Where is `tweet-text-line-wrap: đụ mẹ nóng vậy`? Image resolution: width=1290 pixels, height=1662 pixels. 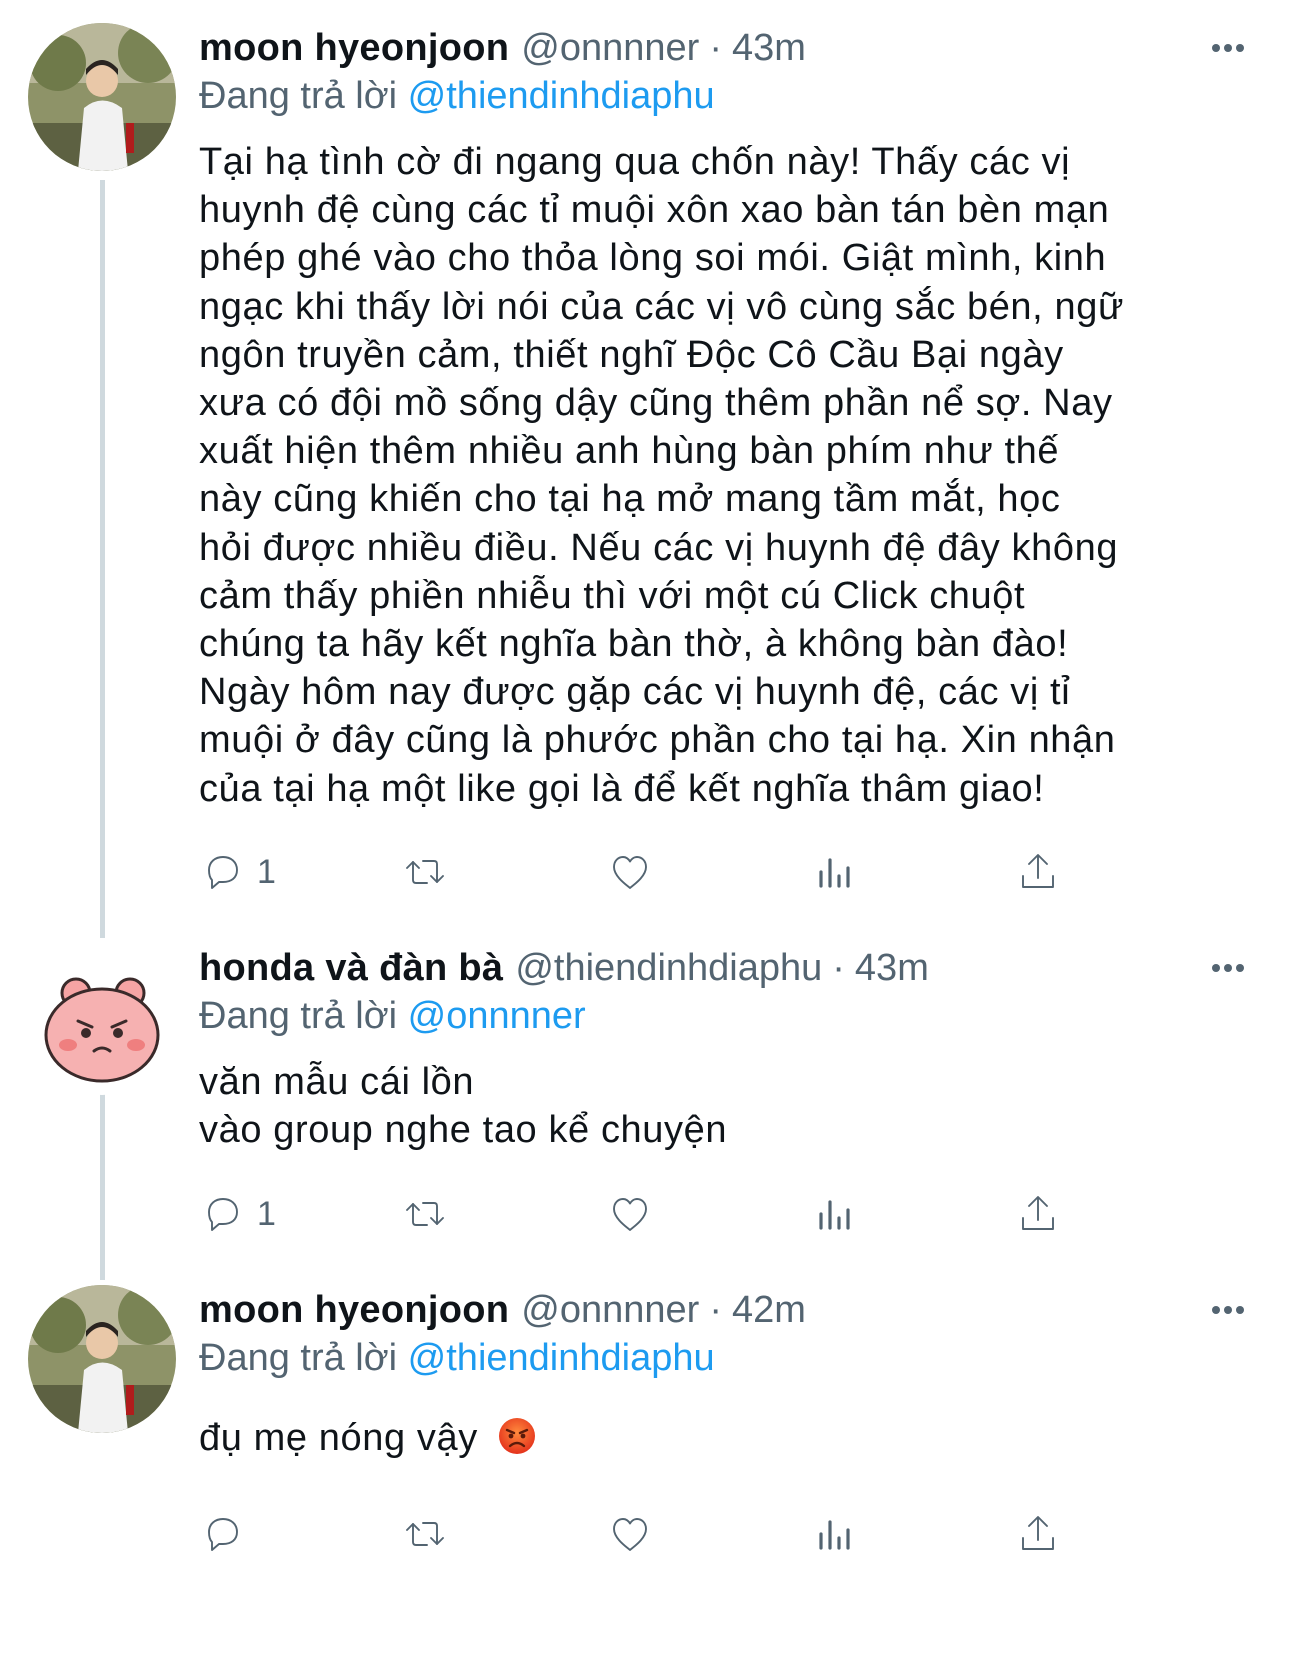
tweet-text-line-wrap: đụ mẹ nóng vậy is located at coordinates (368, 1438).